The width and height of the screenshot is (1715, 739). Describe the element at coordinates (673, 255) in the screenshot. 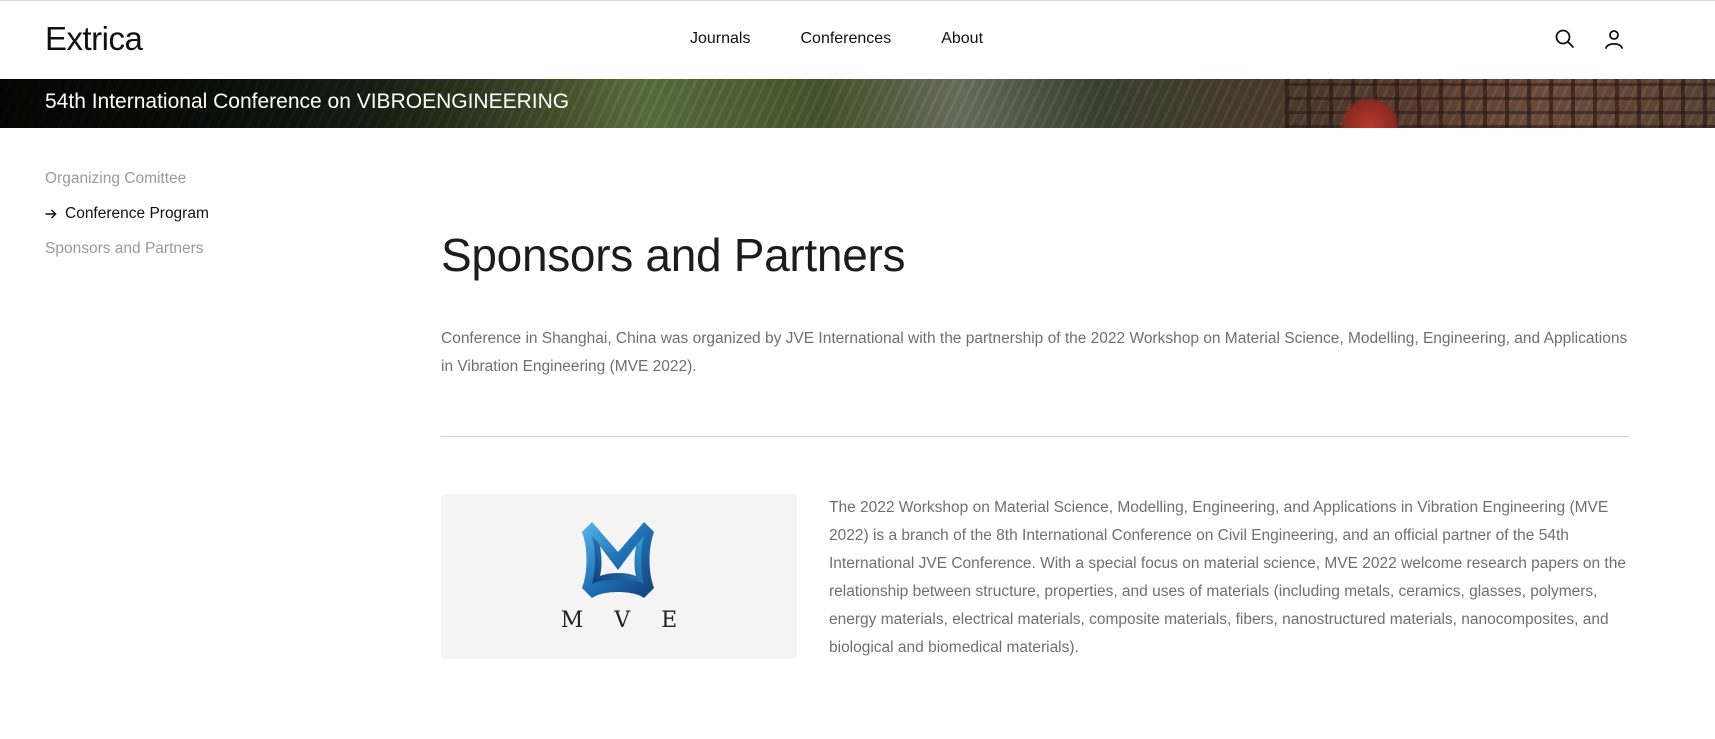

I see `page-title: Sponsors and Partners` at that location.